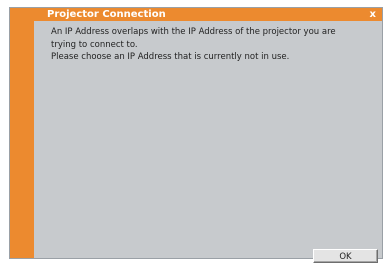 The image size is (390, 265). What do you see at coordinates (106, 14) in the screenshot?
I see `dialog-title: Projector Connection` at bounding box center [106, 14].